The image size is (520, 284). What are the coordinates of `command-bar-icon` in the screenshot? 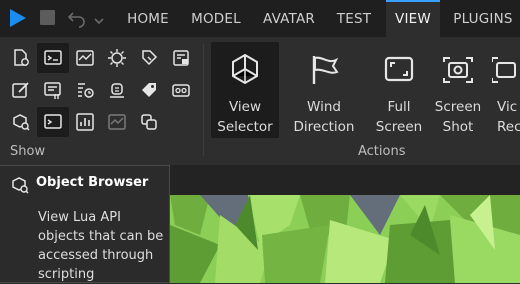 It's located at (53, 90).